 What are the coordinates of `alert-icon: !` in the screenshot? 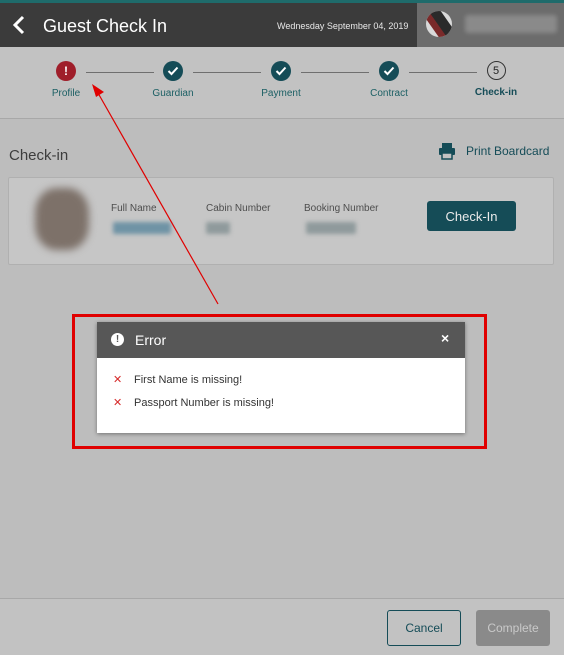 It's located at (117, 339).